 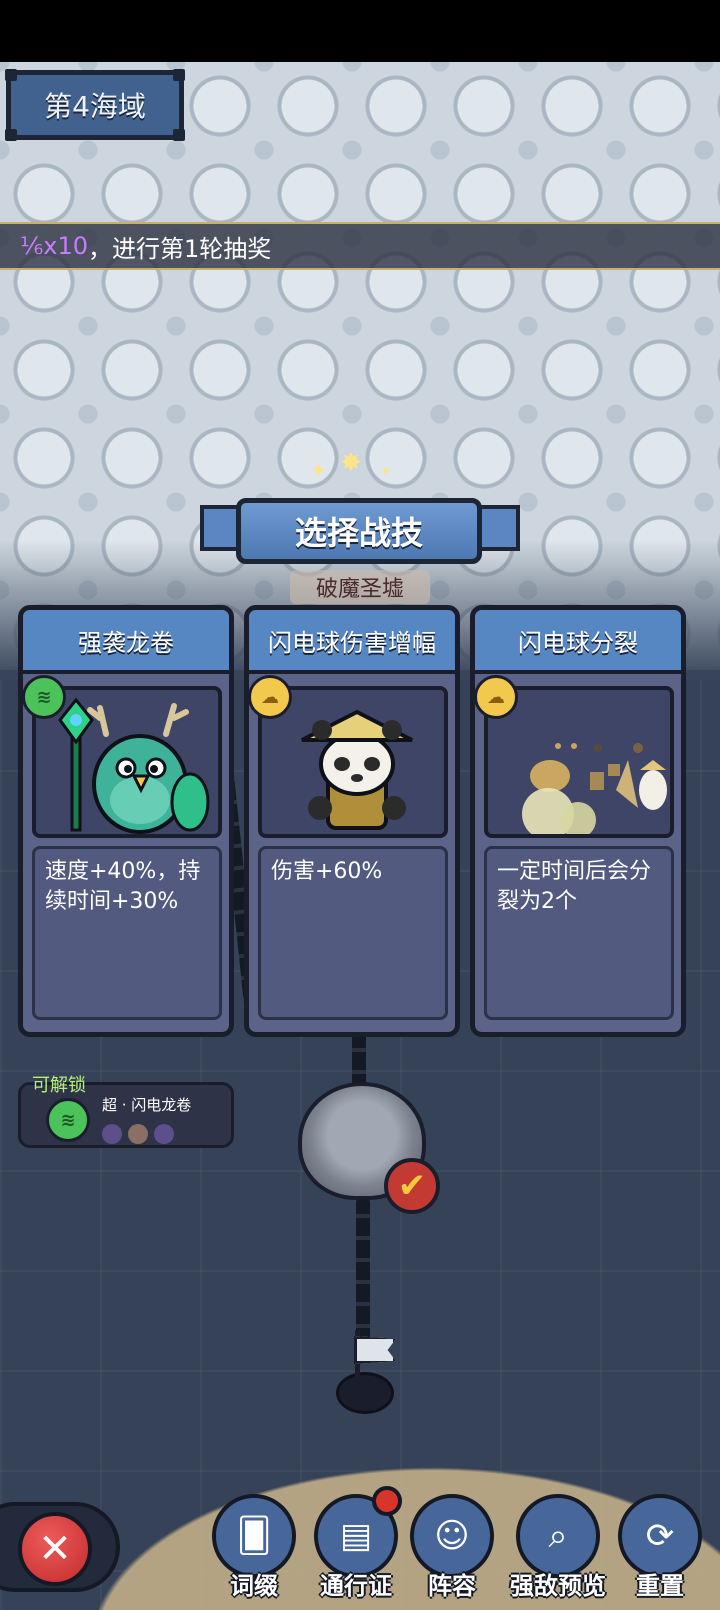 What do you see at coordinates (360, 587) in the screenshot?
I see `location-label: 破魔圣墟` at bounding box center [360, 587].